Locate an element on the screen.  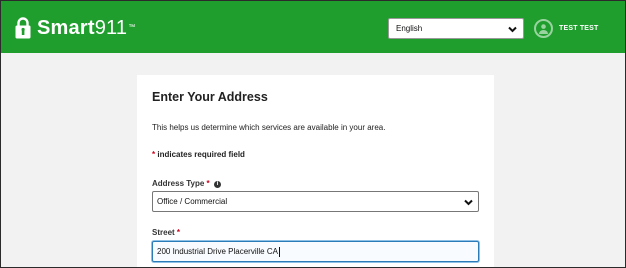
address-type-value: Office / Commercial is located at coordinates (192, 201).